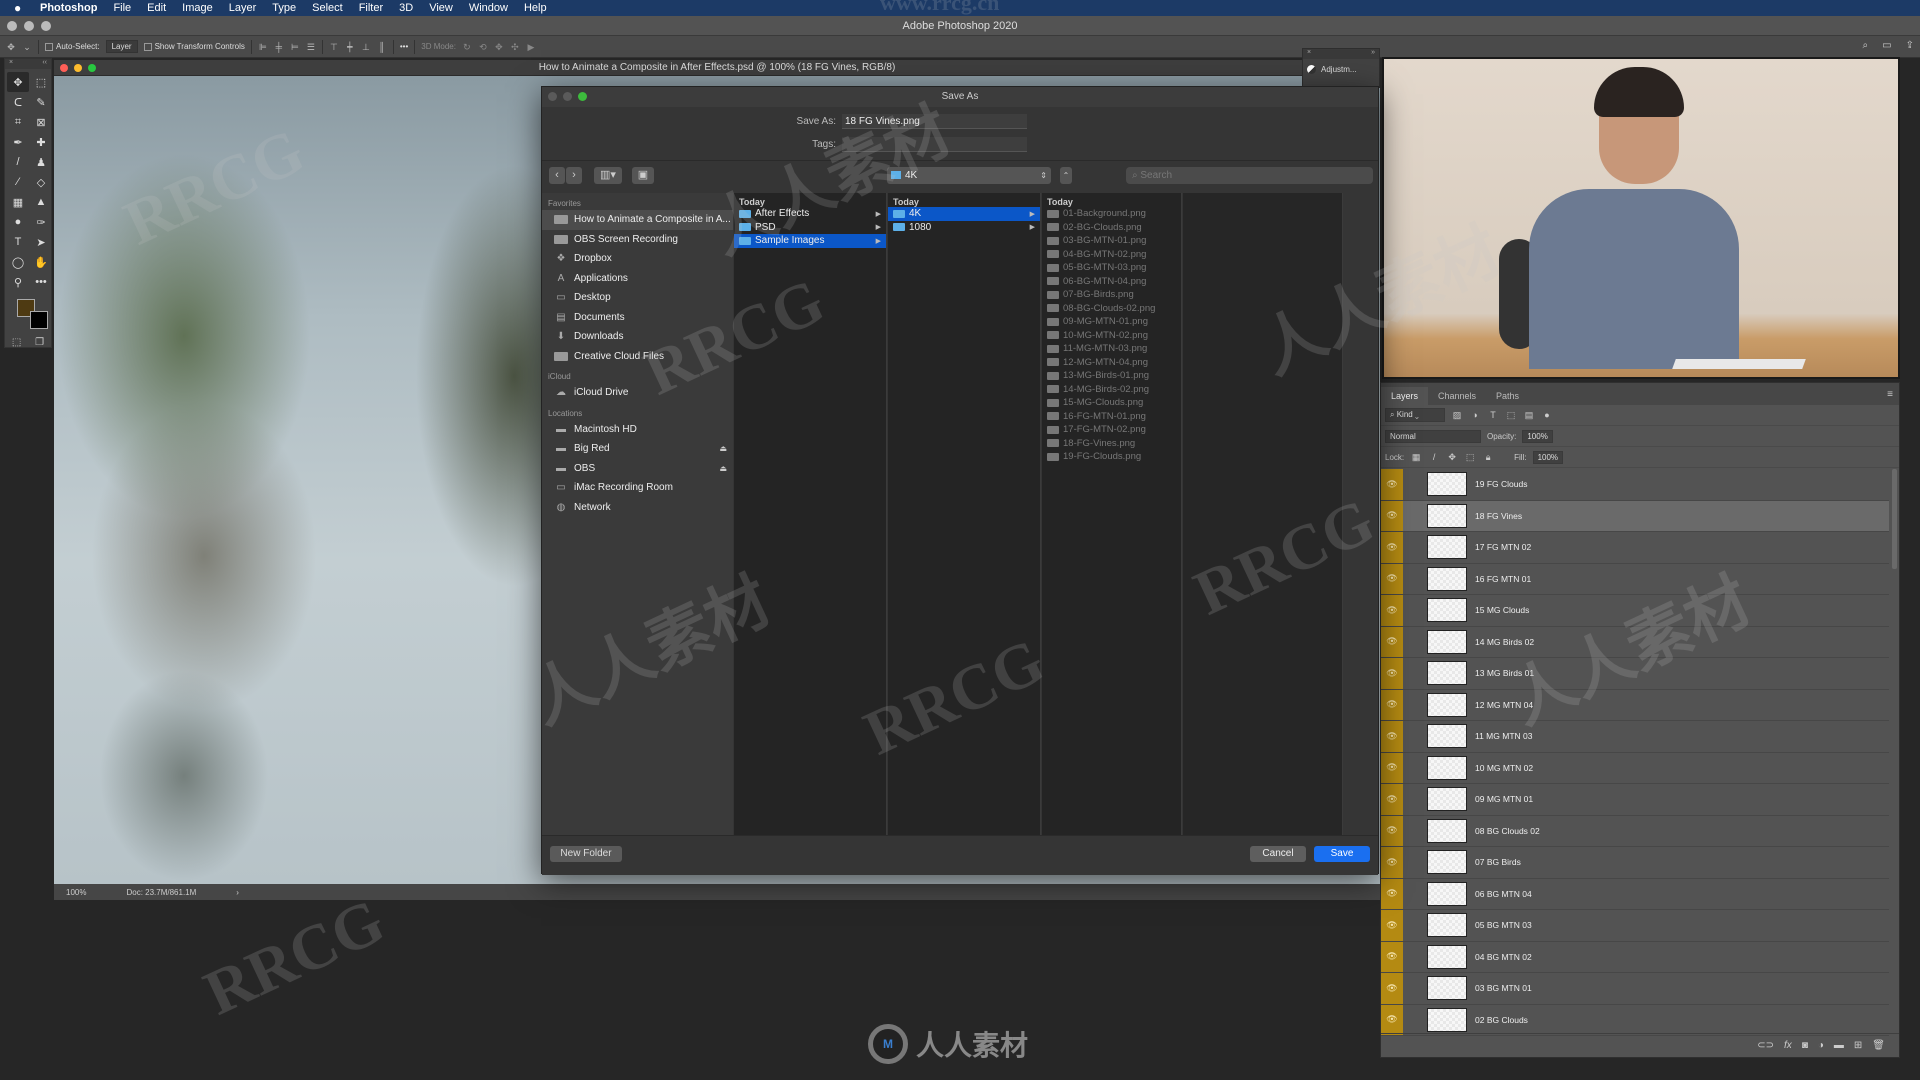 Image resolution: width=1920 pixels, height=1080 pixels. What do you see at coordinates (637, 240) in the screenshot?
I see `sidebar-item: OBS Screen Recording` at bounding box center [637, 240].